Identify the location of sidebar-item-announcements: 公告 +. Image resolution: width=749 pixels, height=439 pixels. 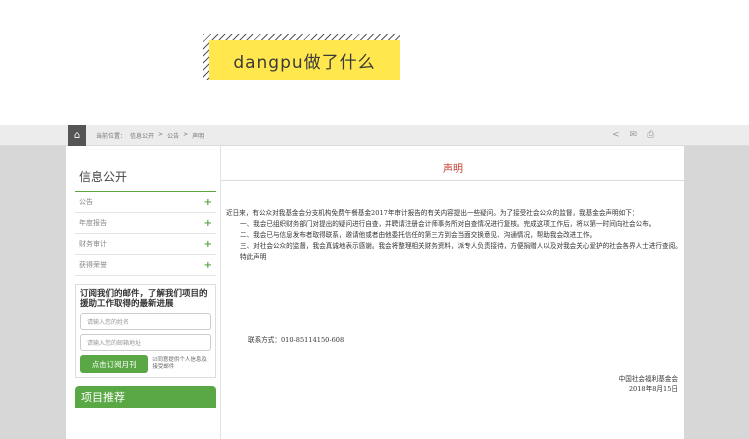
(145, 202).